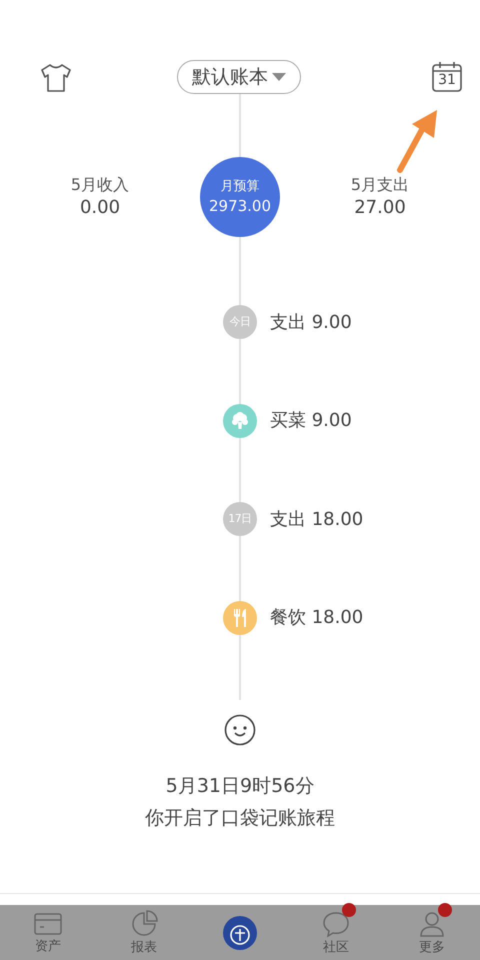 Image resolution: width=480 pixels, height=960 pixels. I want to click on chat-bubble-icon, so click(336, 924).